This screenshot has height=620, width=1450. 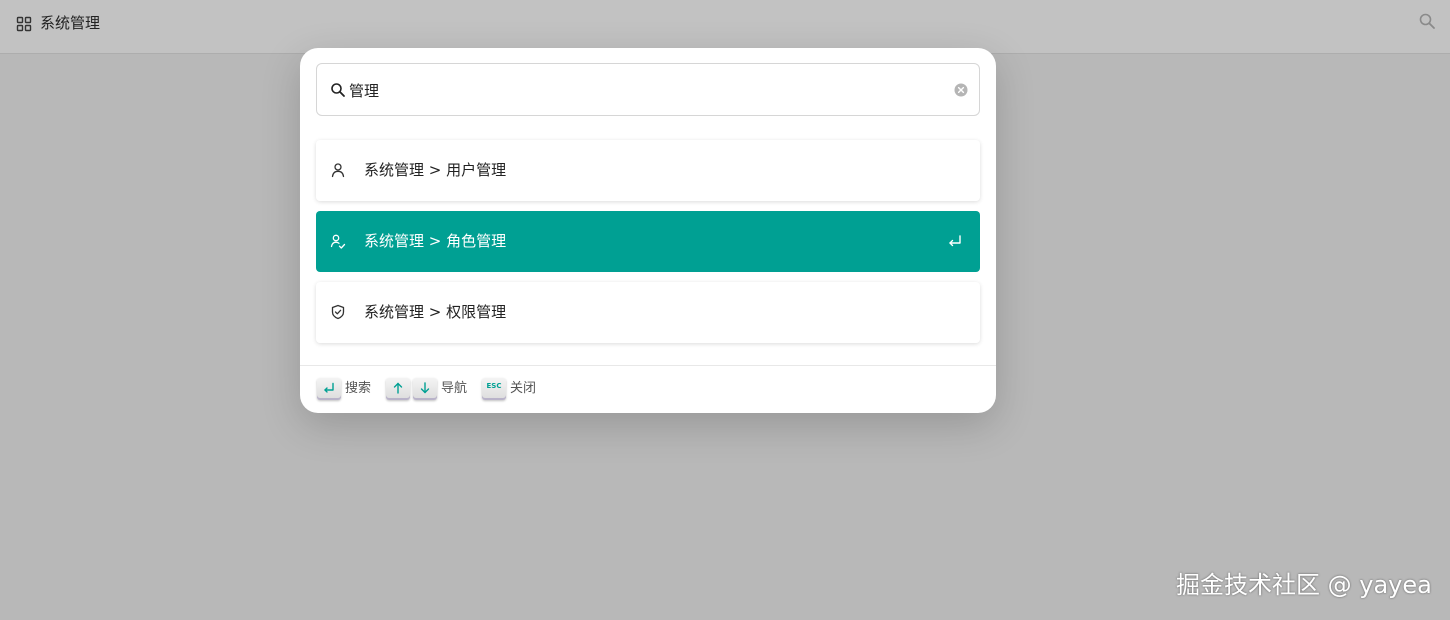 I want to click on search-box, so click(x=648, y=89).